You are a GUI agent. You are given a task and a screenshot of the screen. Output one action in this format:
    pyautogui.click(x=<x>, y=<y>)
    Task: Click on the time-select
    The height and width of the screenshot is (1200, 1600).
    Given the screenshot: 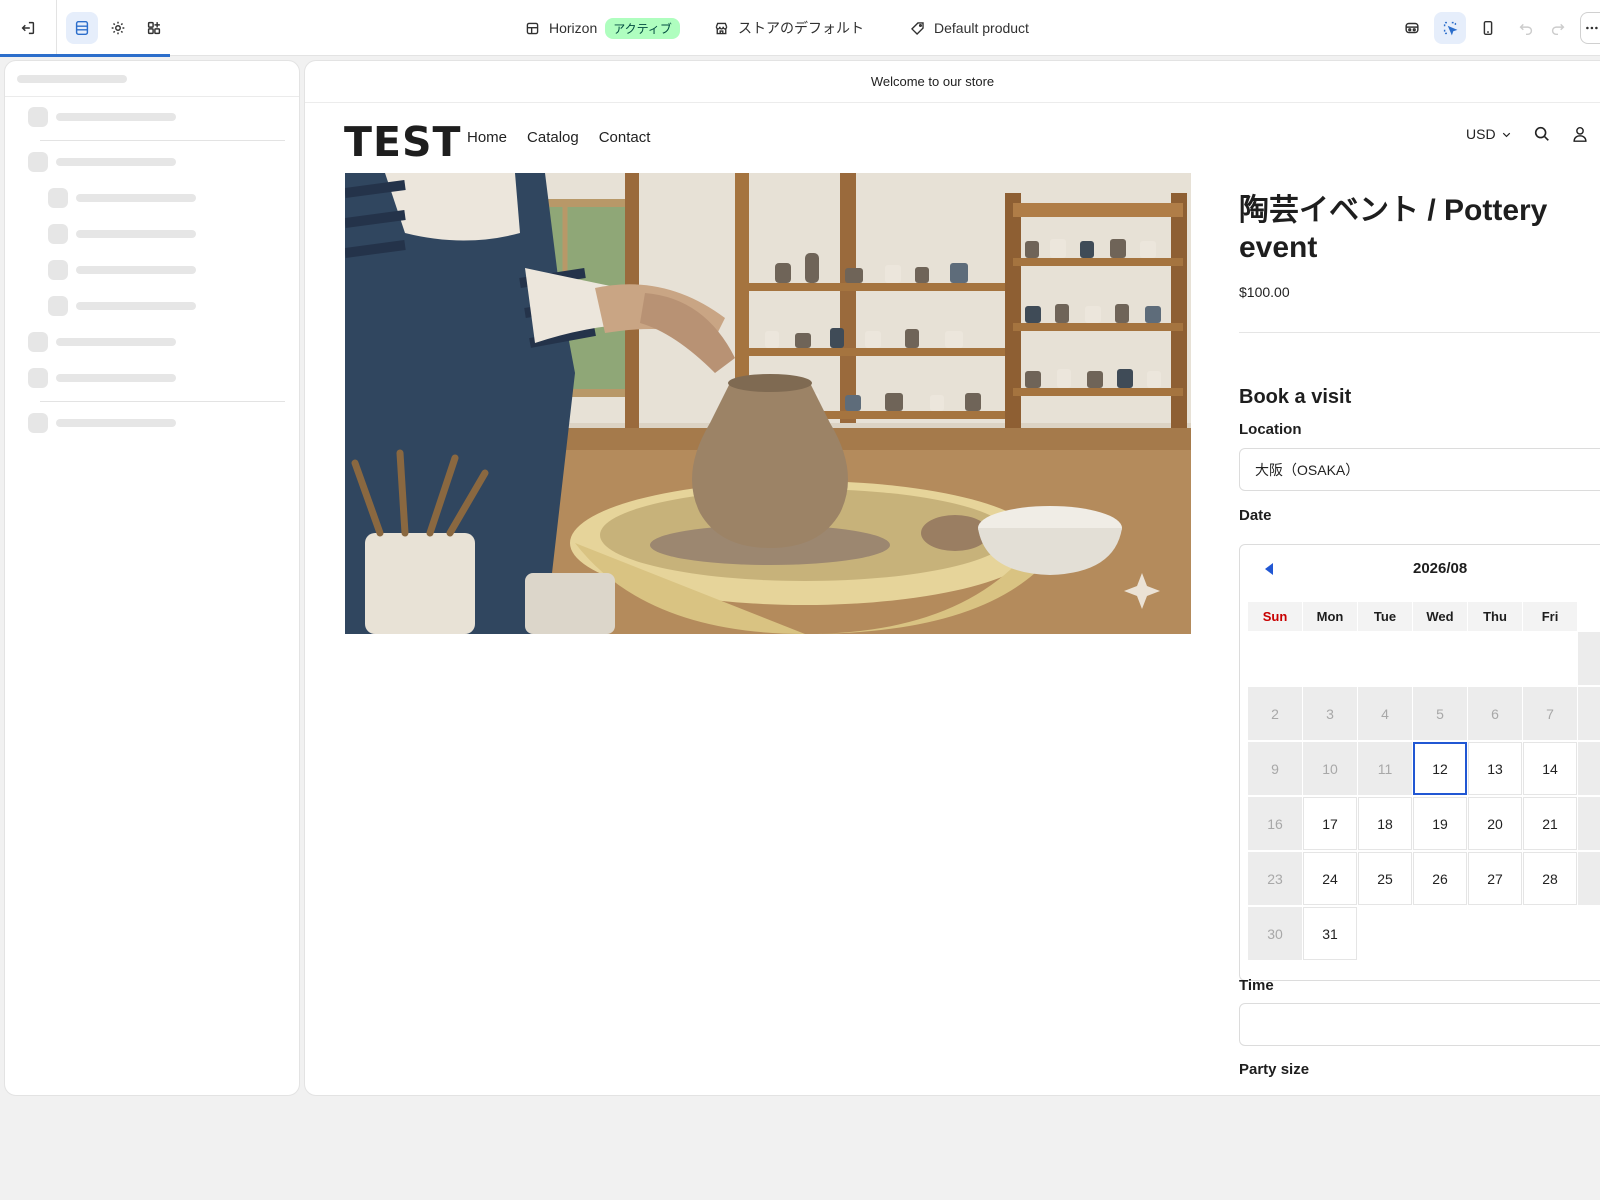 What is the action you would take?
    pyautogui.click(x=1419, y=1024)
    